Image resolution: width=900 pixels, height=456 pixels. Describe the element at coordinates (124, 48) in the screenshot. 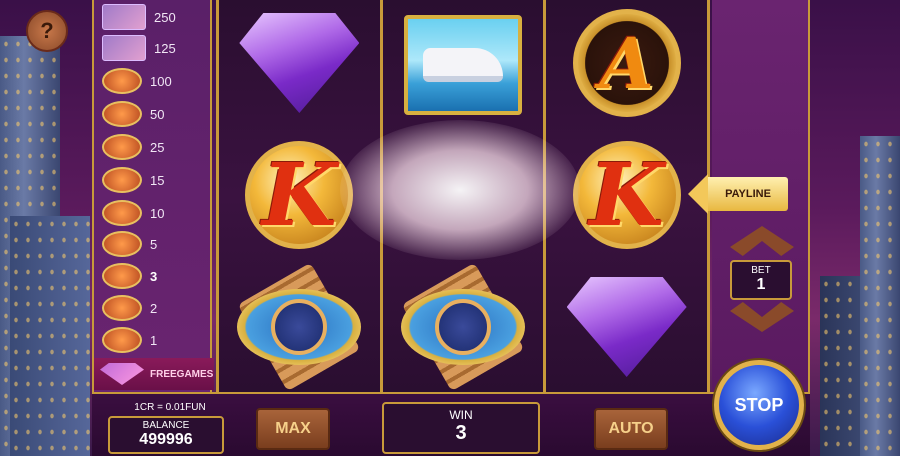

I see `car-card-icon` at that location.